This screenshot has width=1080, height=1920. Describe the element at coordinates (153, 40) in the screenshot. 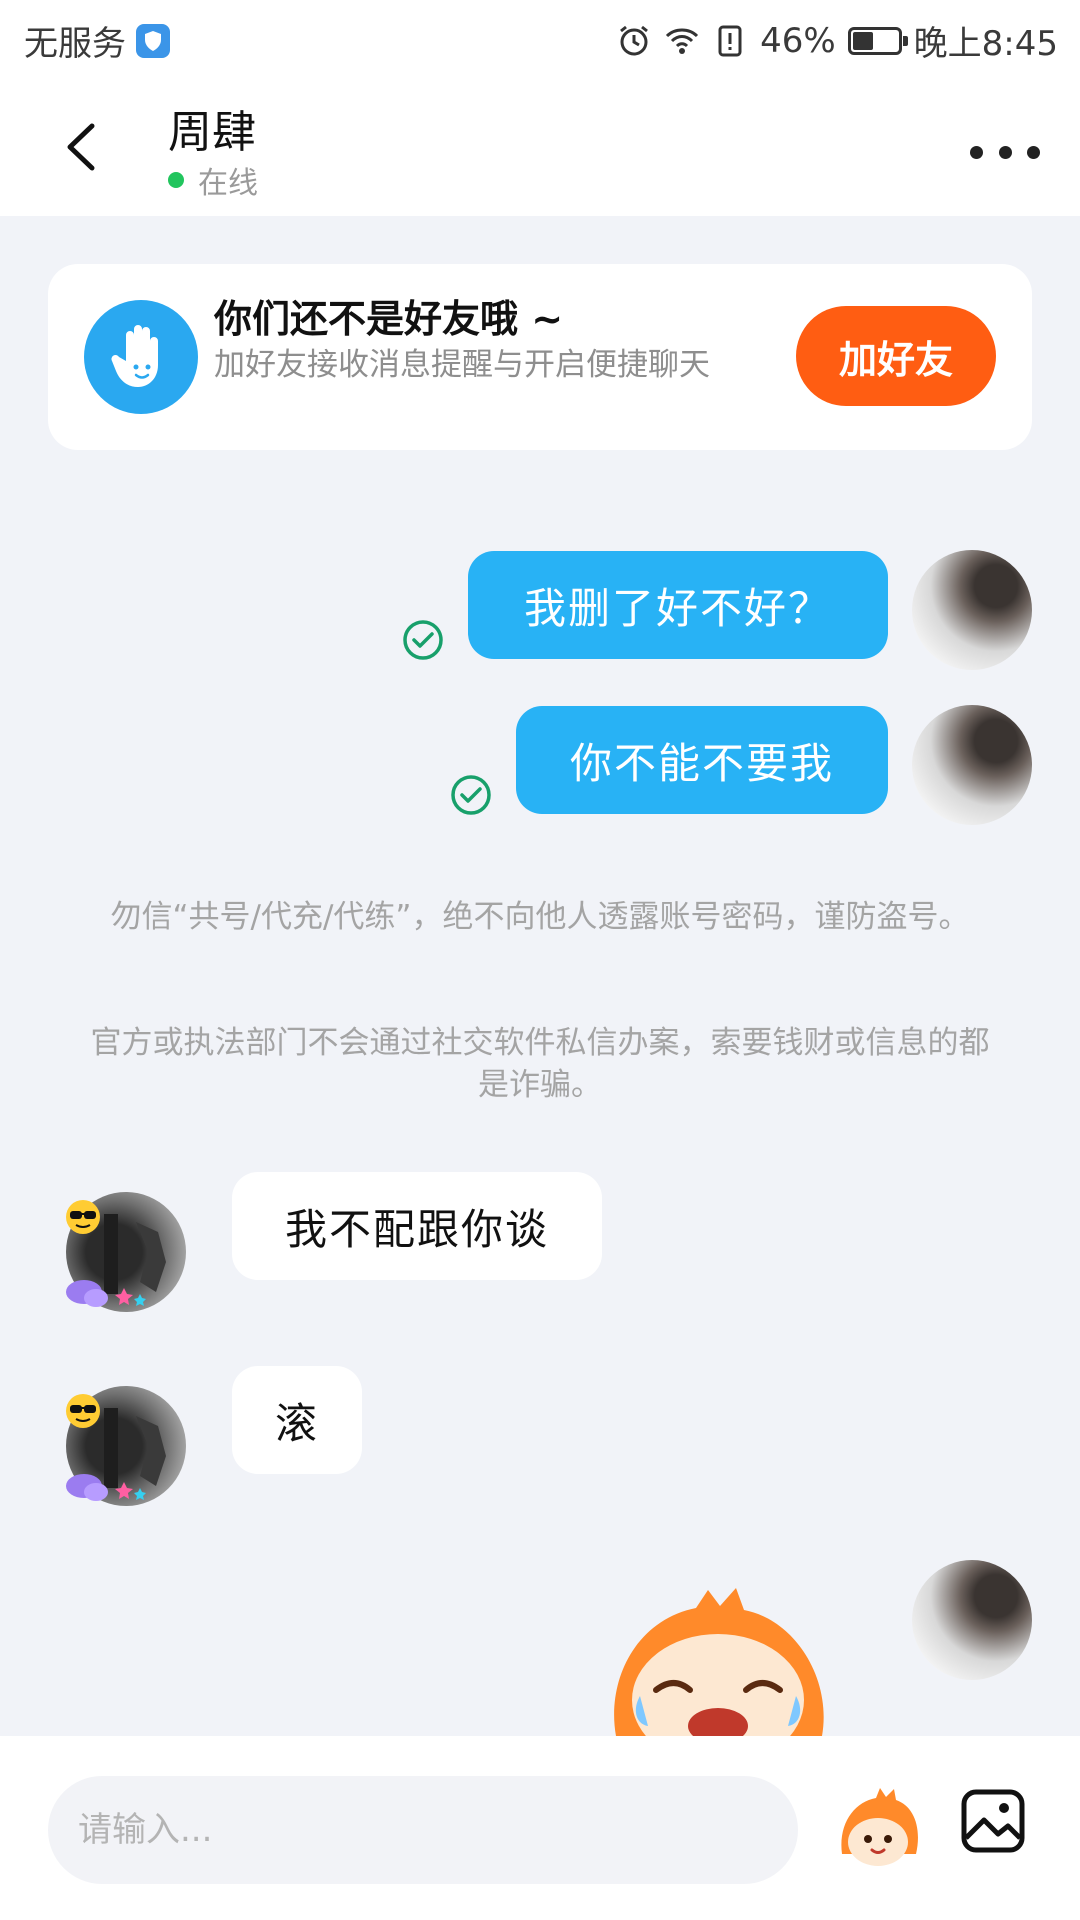

I see `shield-icon` at that location.